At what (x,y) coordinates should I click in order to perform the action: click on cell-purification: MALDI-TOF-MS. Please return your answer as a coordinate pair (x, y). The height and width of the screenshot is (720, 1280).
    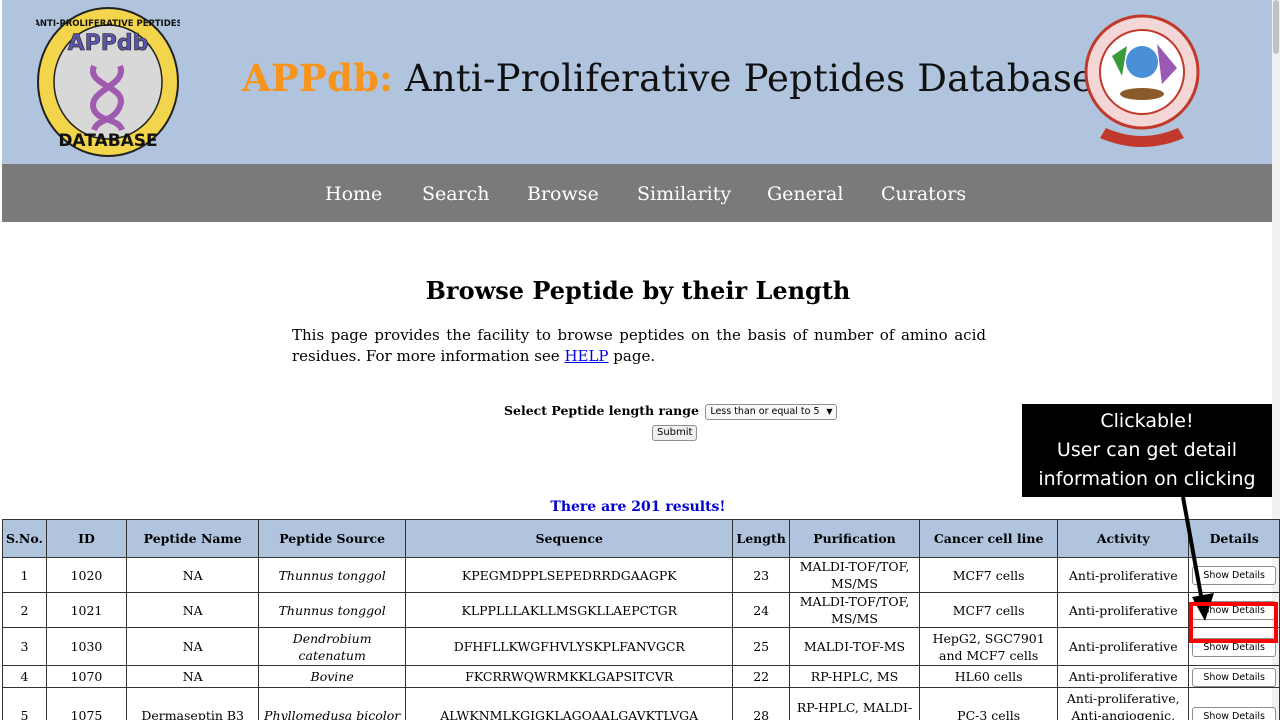
    Looking at the image, I should click on (854, 646).